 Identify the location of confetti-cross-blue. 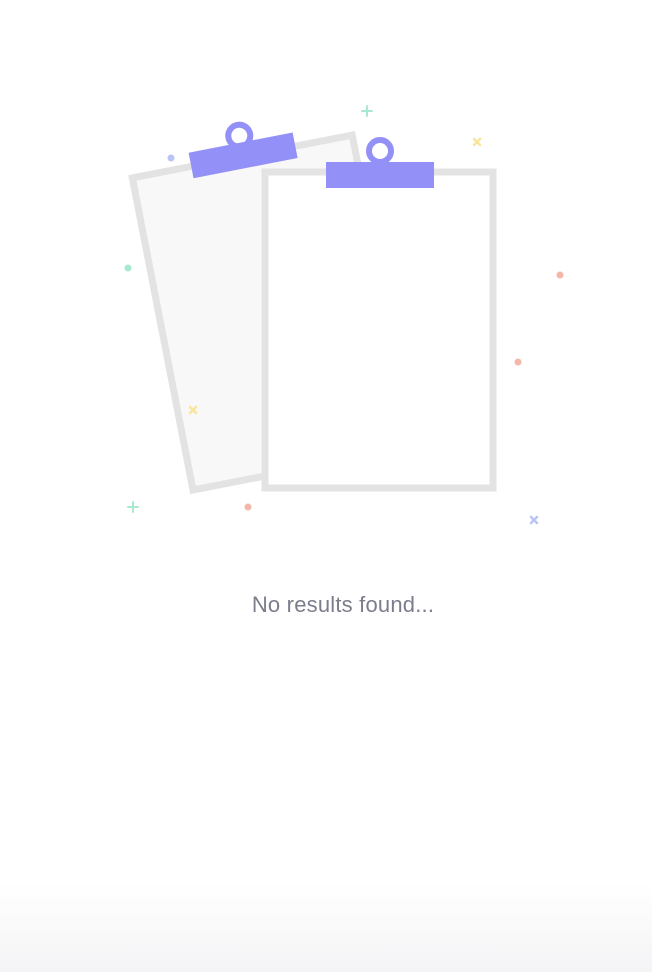
(534, 520).